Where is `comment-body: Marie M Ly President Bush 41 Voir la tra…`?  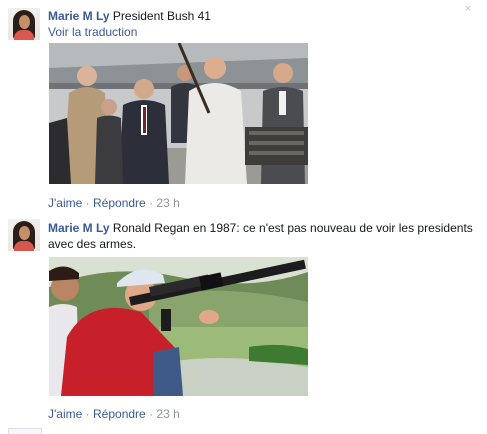 comment-body: Marie M Ly President Bush 41 Voir la tra… is located at coordinates (262, 24).